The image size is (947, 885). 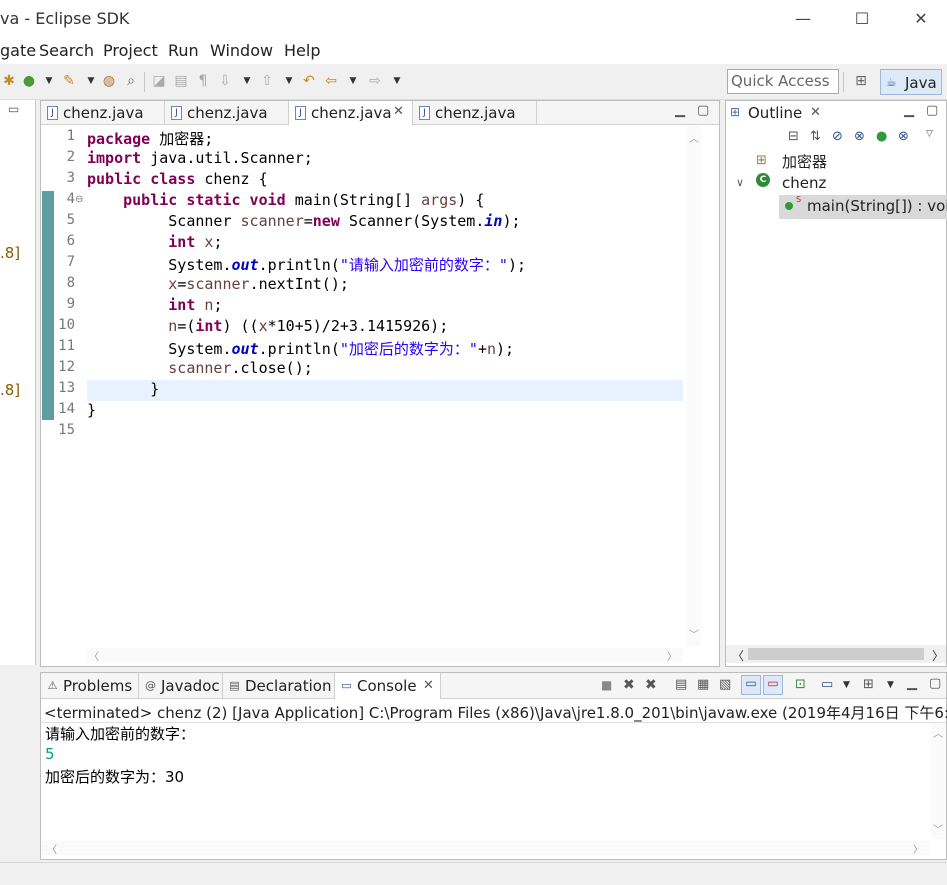 I want to click on view-menu-icon: ▽, so click(x=929, y=134).